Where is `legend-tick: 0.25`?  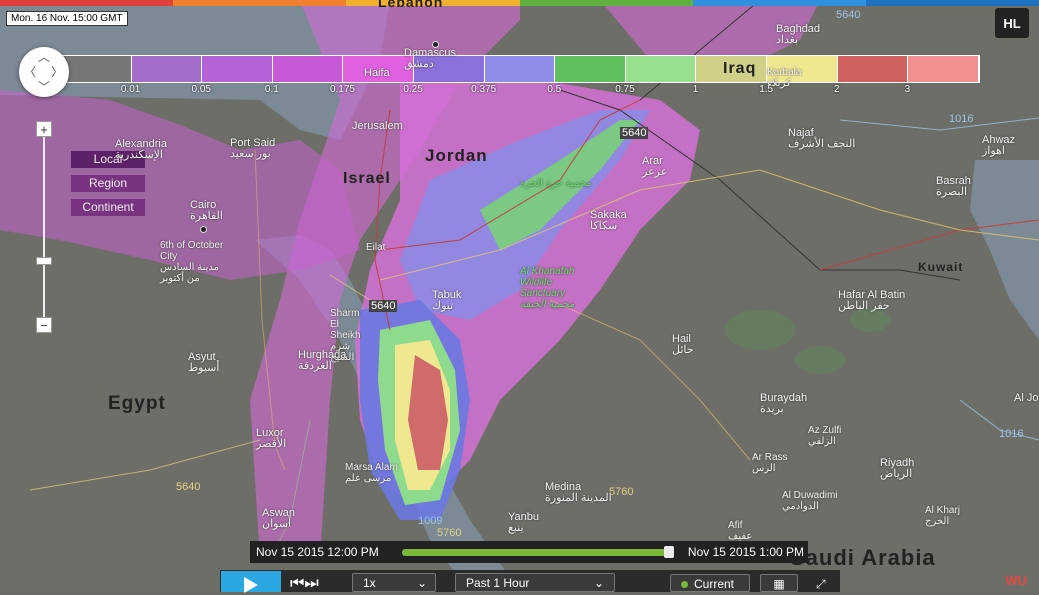
legend-tick: 0.25 is located at coordinates (413, 89).